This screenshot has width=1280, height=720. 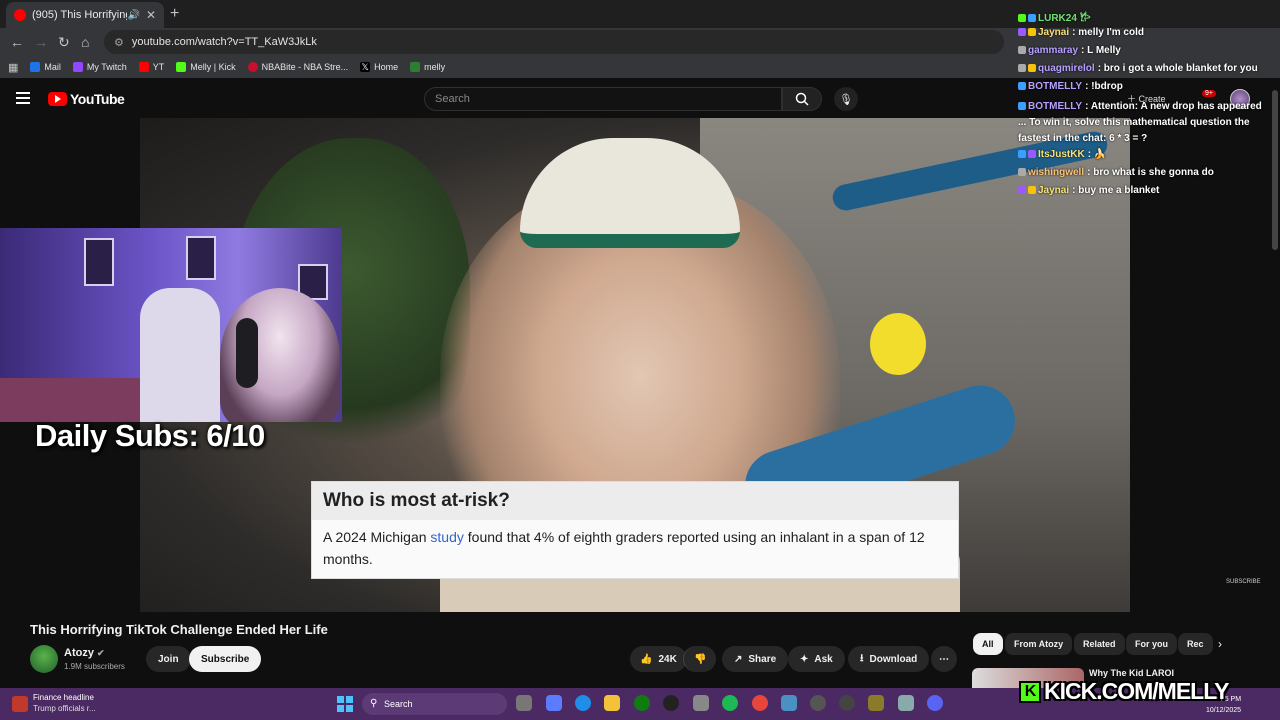 What do you see at coordinates (41, 42) in the screenshot?
I see `forward-icon: →` at bounding box center [41, 42].